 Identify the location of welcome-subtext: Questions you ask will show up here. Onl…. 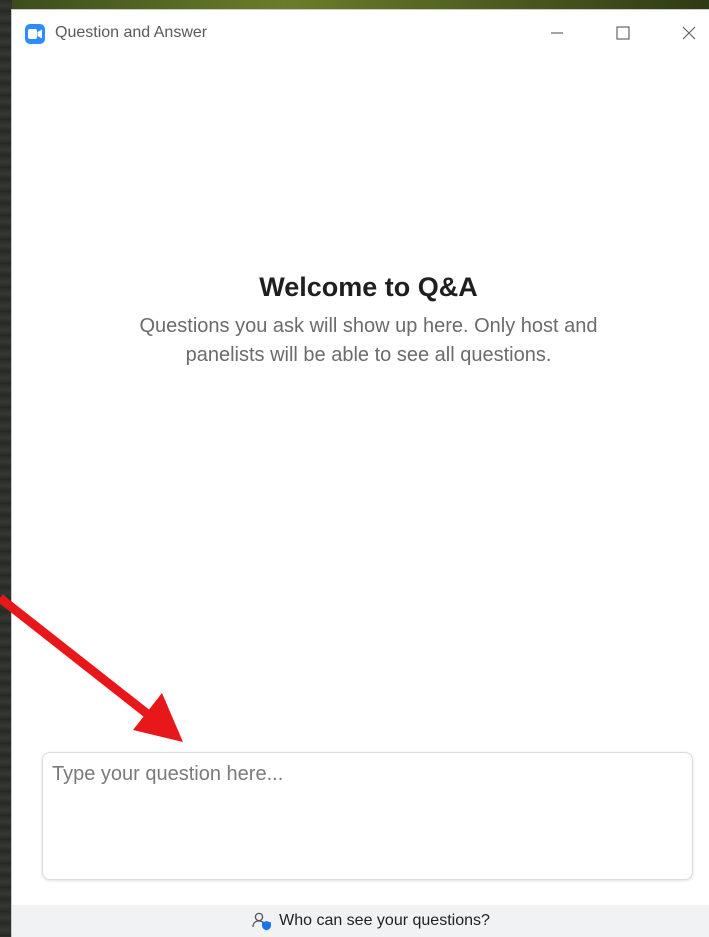
(368, 340).